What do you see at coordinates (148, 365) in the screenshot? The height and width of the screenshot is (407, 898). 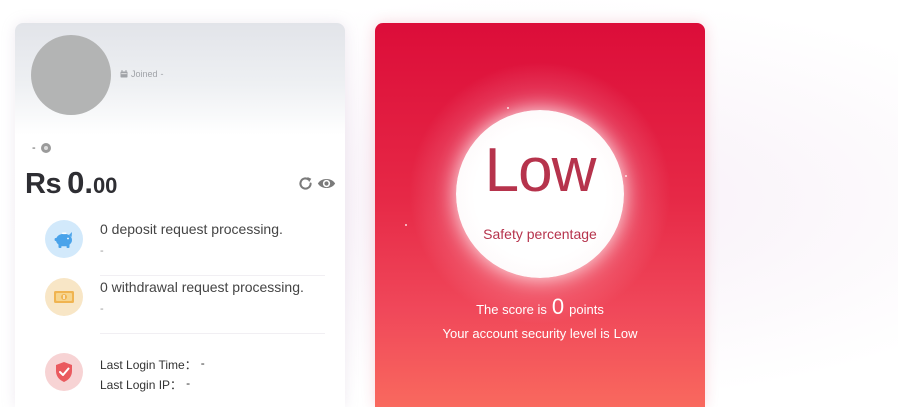 I see `last-login-time-label: Last Login Time：` at bounding box center [148, 365].